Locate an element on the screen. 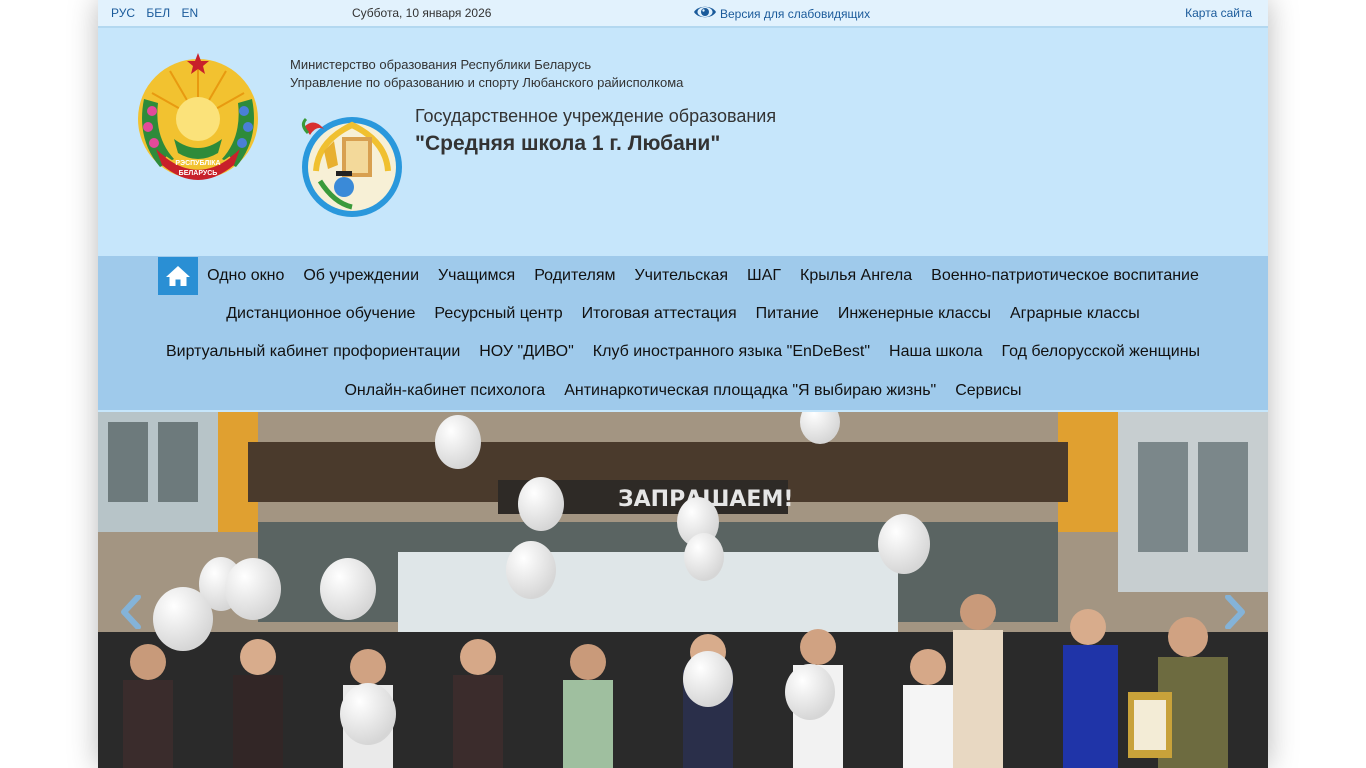 The width and height of the screenshot is (1366, 768). lang-en-link: EN is located at coordinates (189, 13).